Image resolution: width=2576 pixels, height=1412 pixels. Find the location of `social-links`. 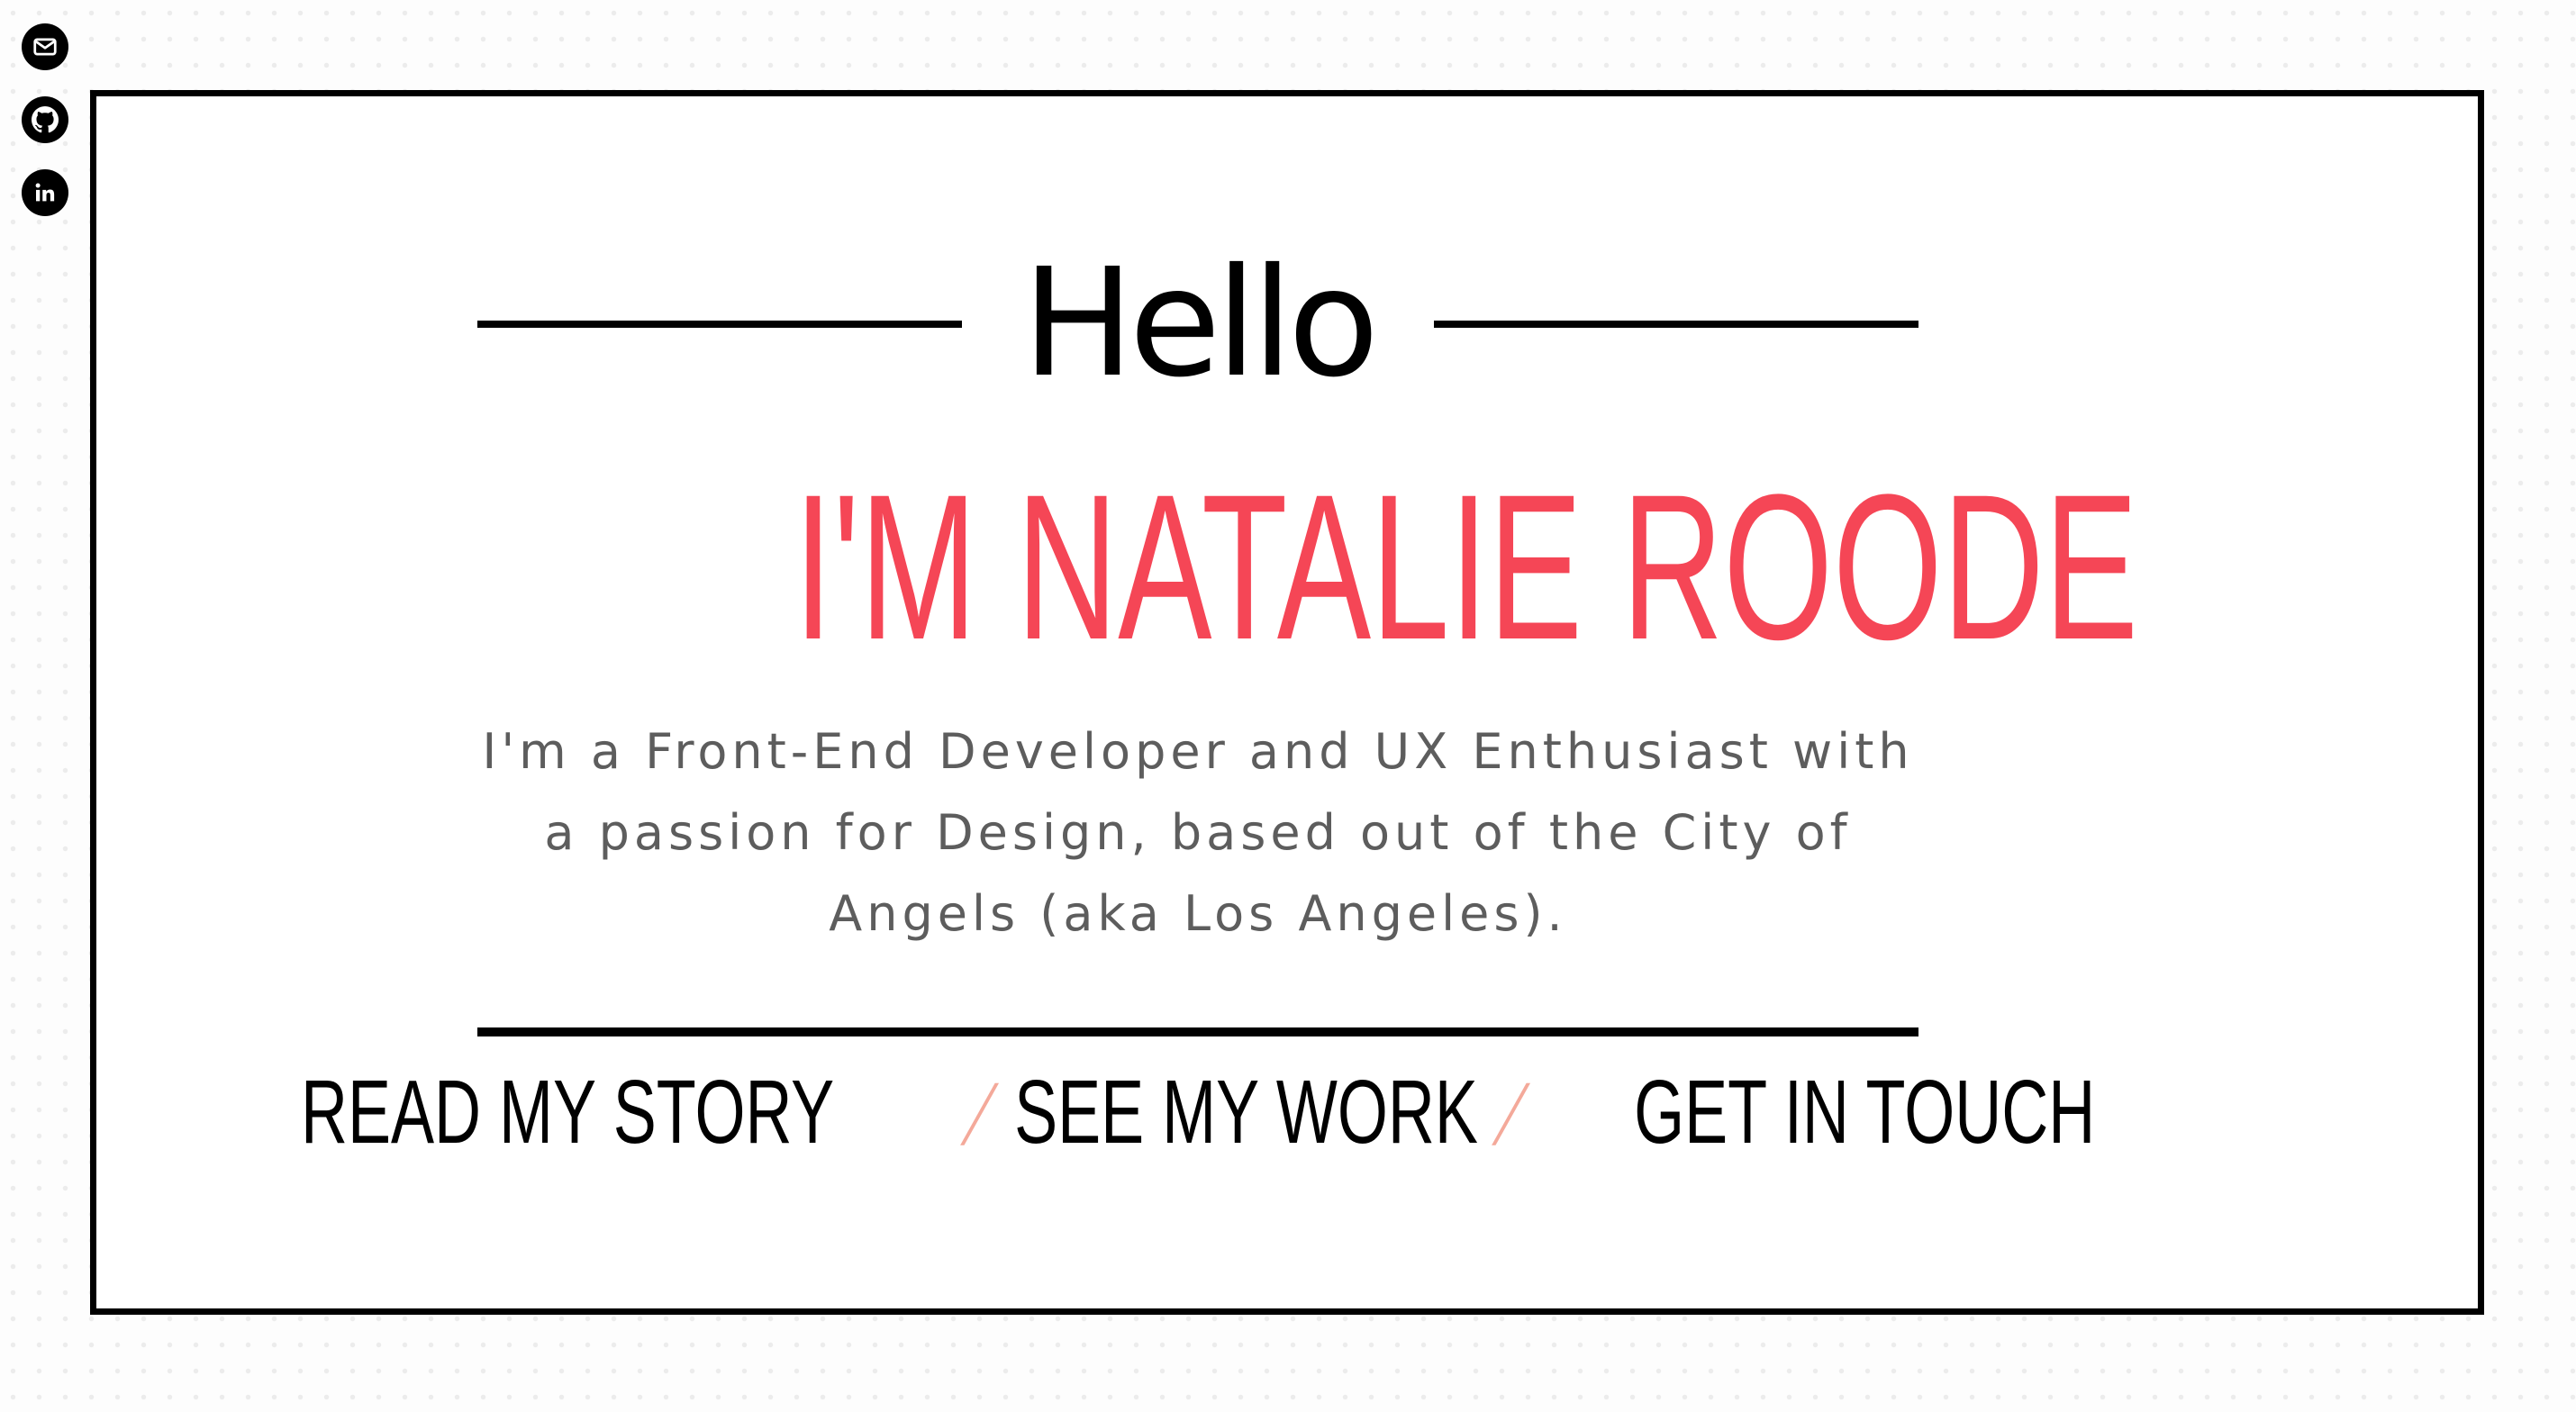

social-links is located at coordinates (45, 119).